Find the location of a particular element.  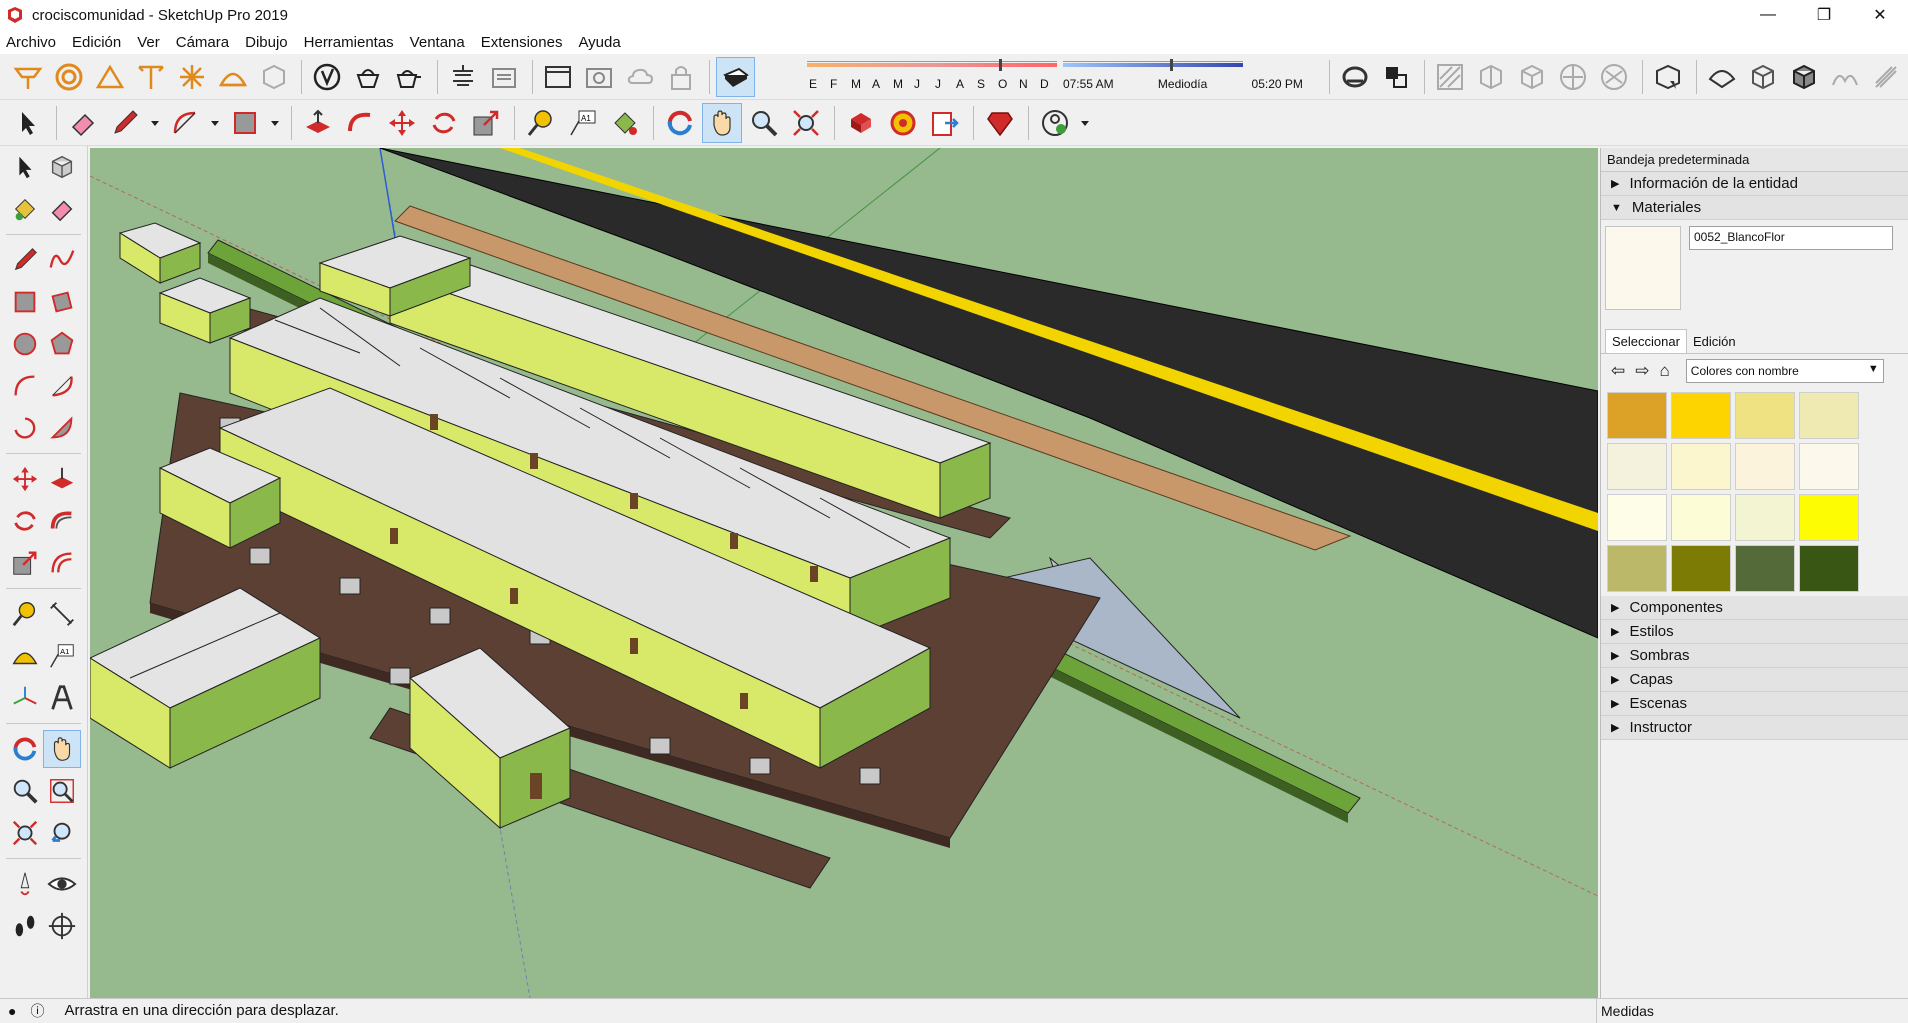

scale-tool-icon is located at coordinates (25, 563).